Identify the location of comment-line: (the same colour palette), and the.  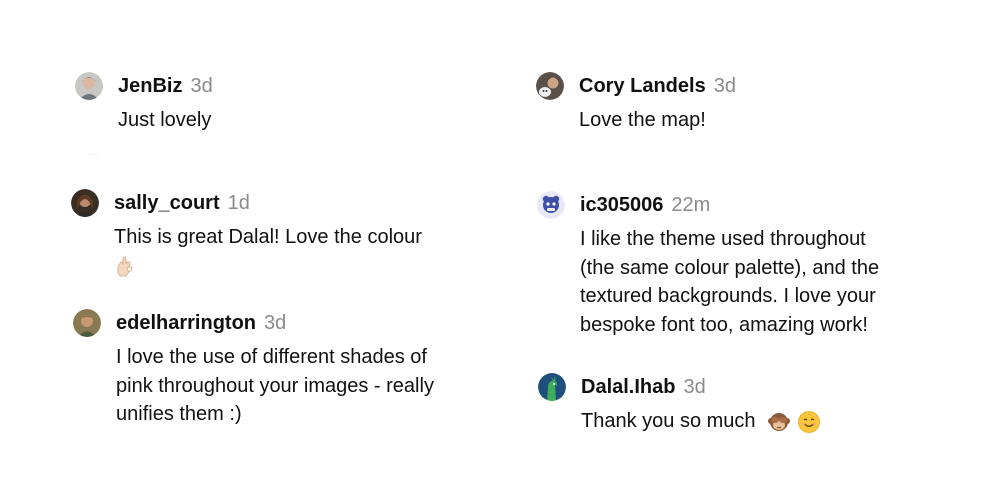
(730, 267).